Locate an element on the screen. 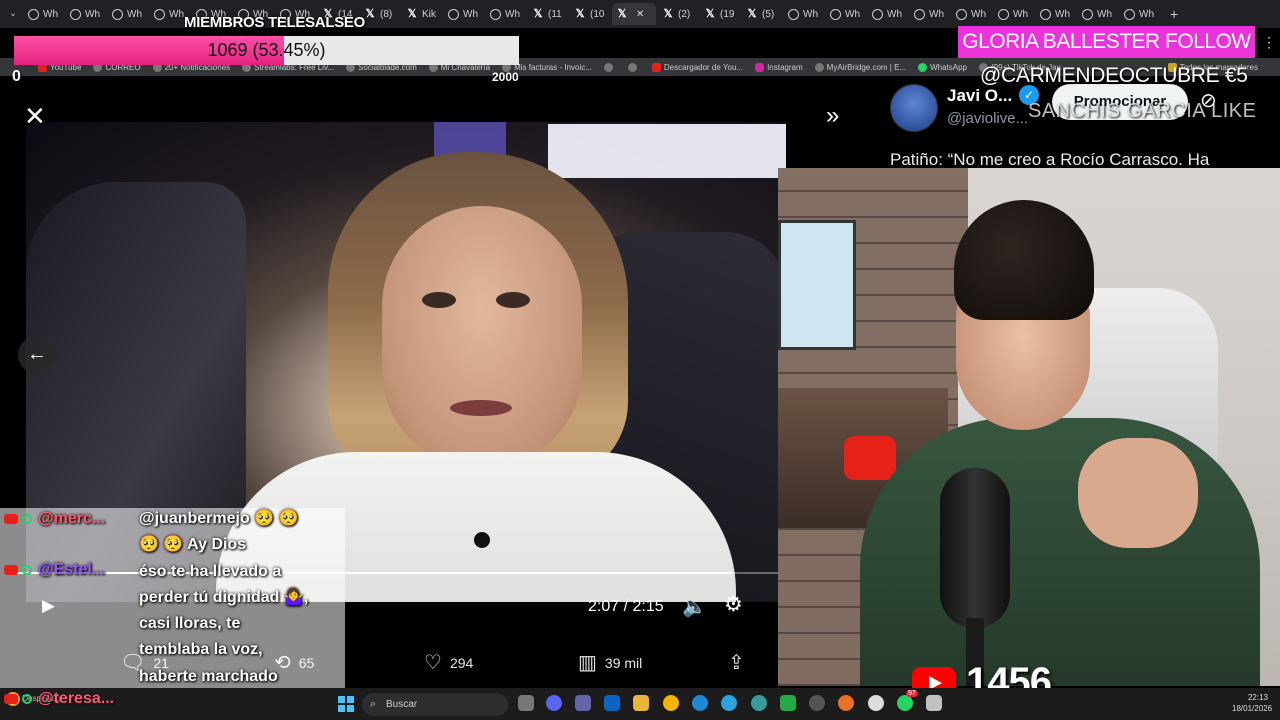 The height and width of the screenshot is (720, 1280). views-button: ▥ 39 mil is located at coordinates (610, 662).